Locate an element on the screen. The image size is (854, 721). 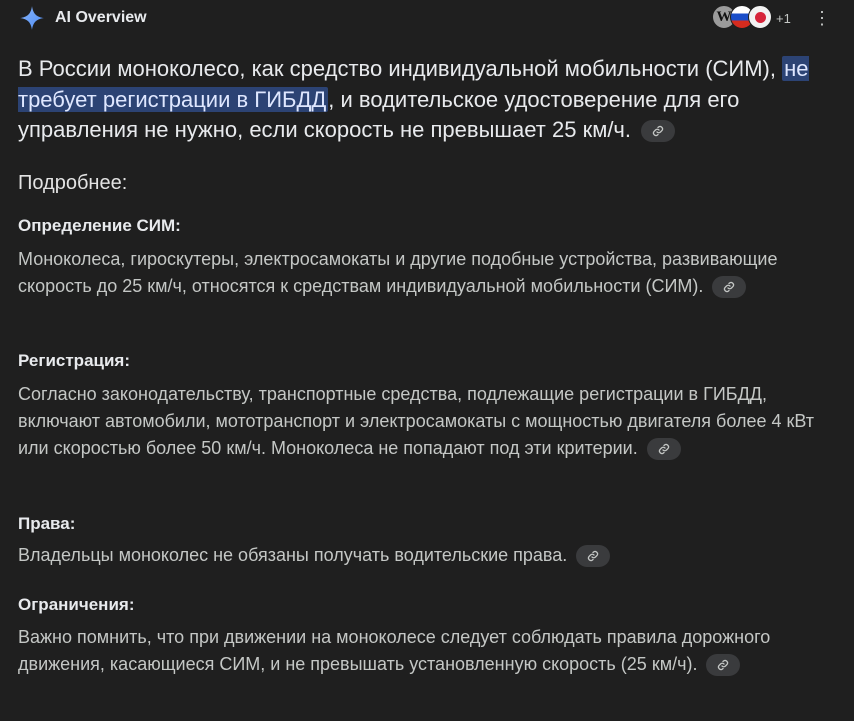
source-avatar-logo is located at coordinates (760, 17).